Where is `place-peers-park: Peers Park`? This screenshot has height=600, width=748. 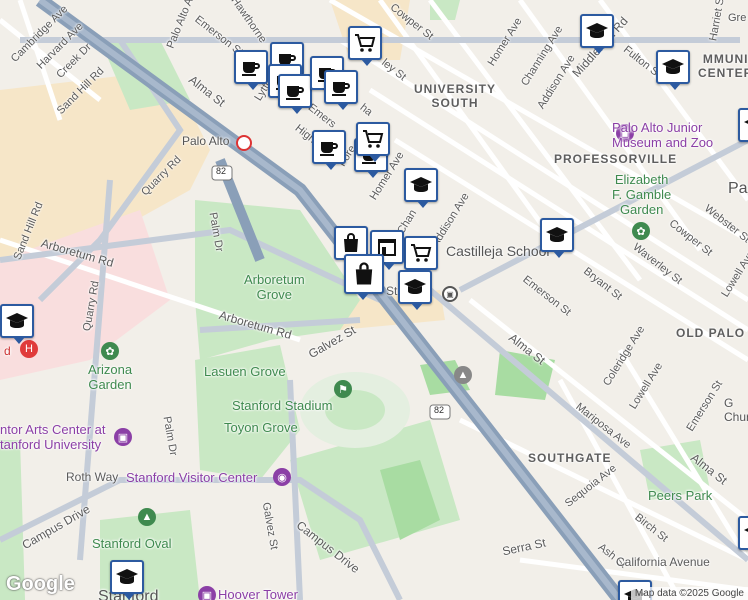
place-peers-park: Peers Park is located at coordinates (680, 495).